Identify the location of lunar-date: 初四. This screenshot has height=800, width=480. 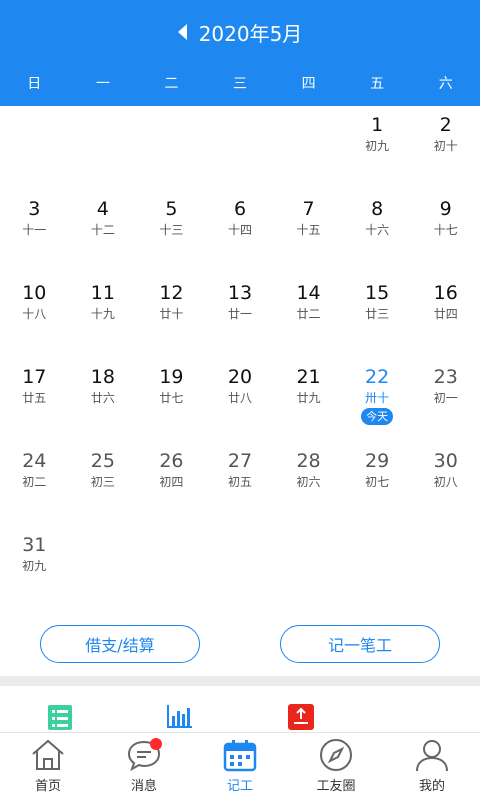
(171, 482).